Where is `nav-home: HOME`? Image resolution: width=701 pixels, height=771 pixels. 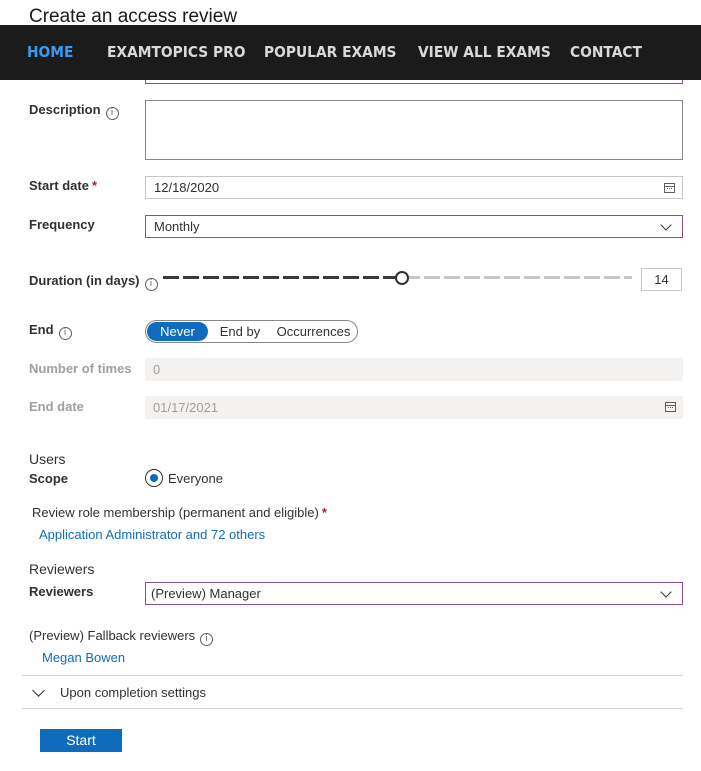
nav-home: HOME is located at coordinates (50, 52).